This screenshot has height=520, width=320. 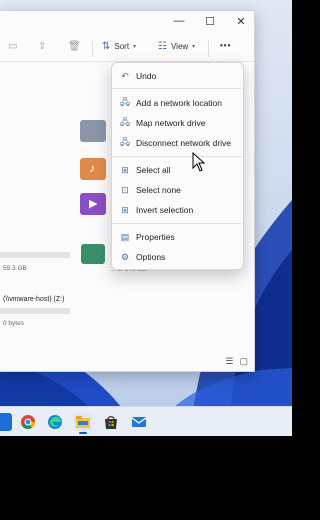 I want to click on drive-size-text: 59.3 GB, so click(x=15, y=268).